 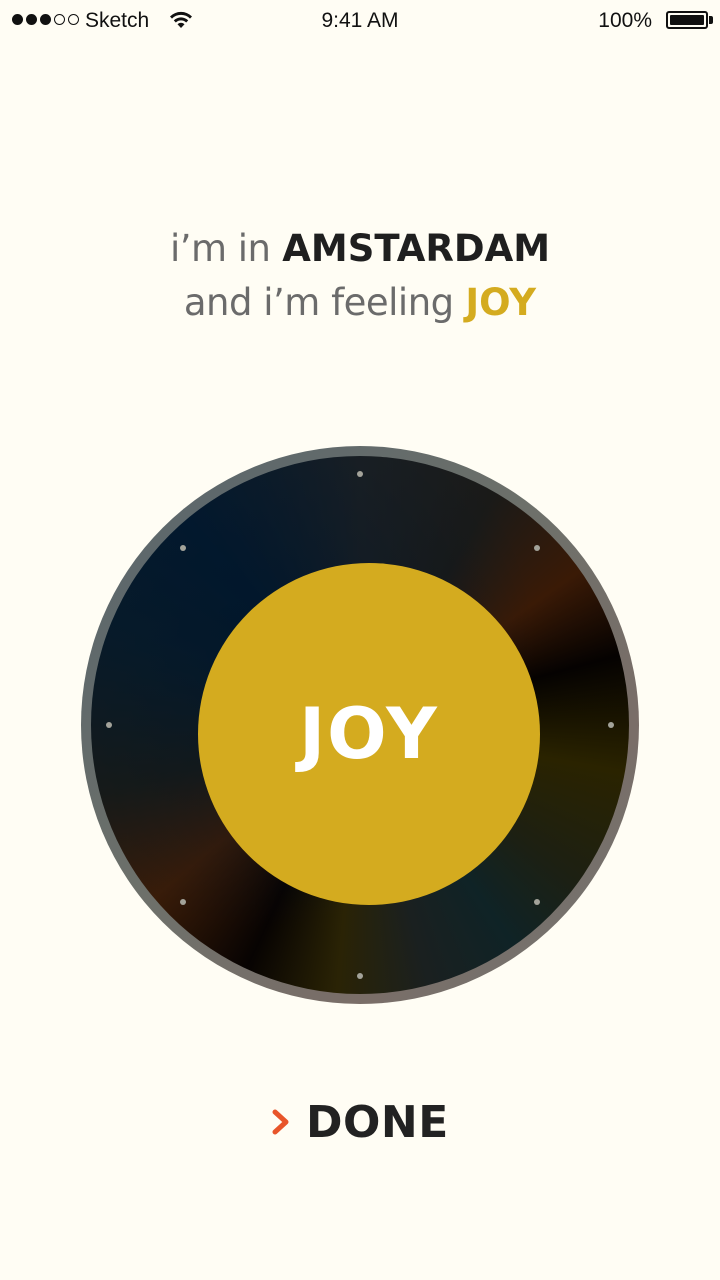 I want to click on headline-line-2: and i’m feeling JOY, so click(x=360, y=303).